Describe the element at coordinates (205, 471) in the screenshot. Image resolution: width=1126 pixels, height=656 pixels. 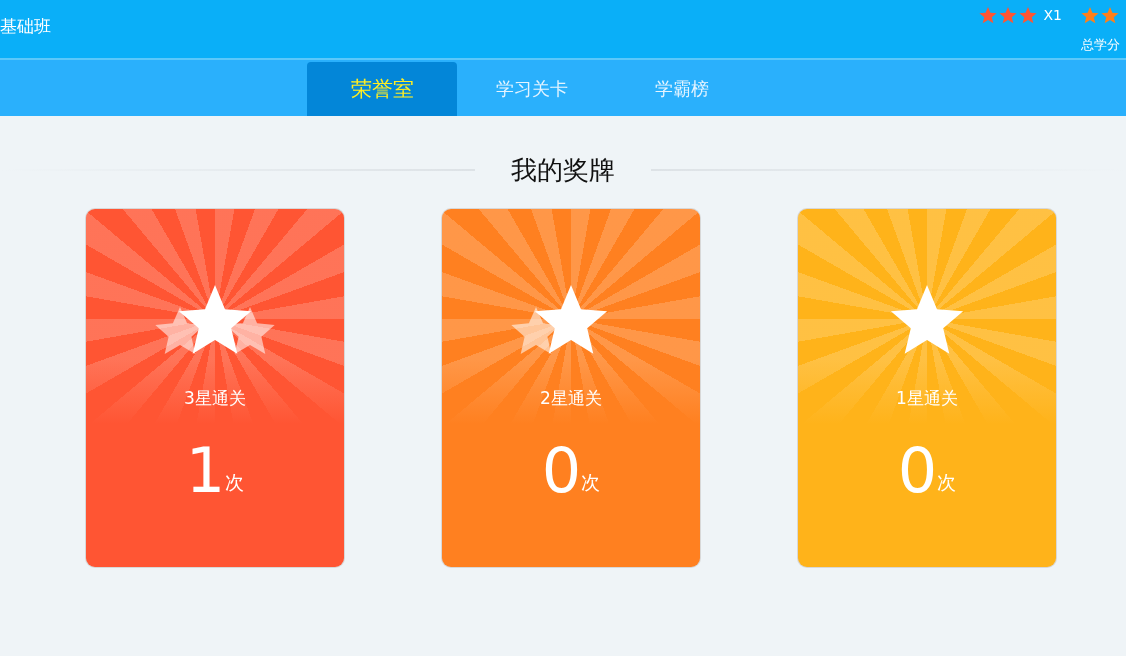
I see `medal-count: 1` at that location.